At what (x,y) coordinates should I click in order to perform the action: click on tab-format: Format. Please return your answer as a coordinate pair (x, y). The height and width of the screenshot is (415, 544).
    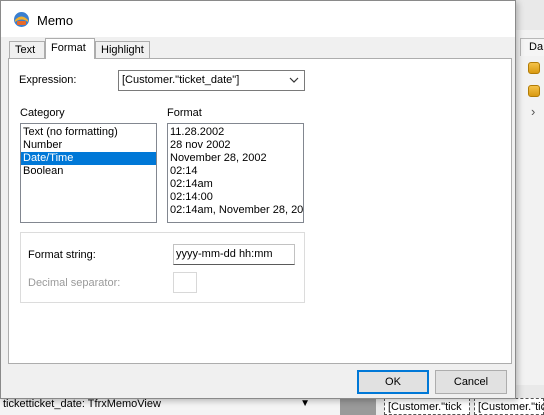
    Looking at the image, I should click on (70, 48).